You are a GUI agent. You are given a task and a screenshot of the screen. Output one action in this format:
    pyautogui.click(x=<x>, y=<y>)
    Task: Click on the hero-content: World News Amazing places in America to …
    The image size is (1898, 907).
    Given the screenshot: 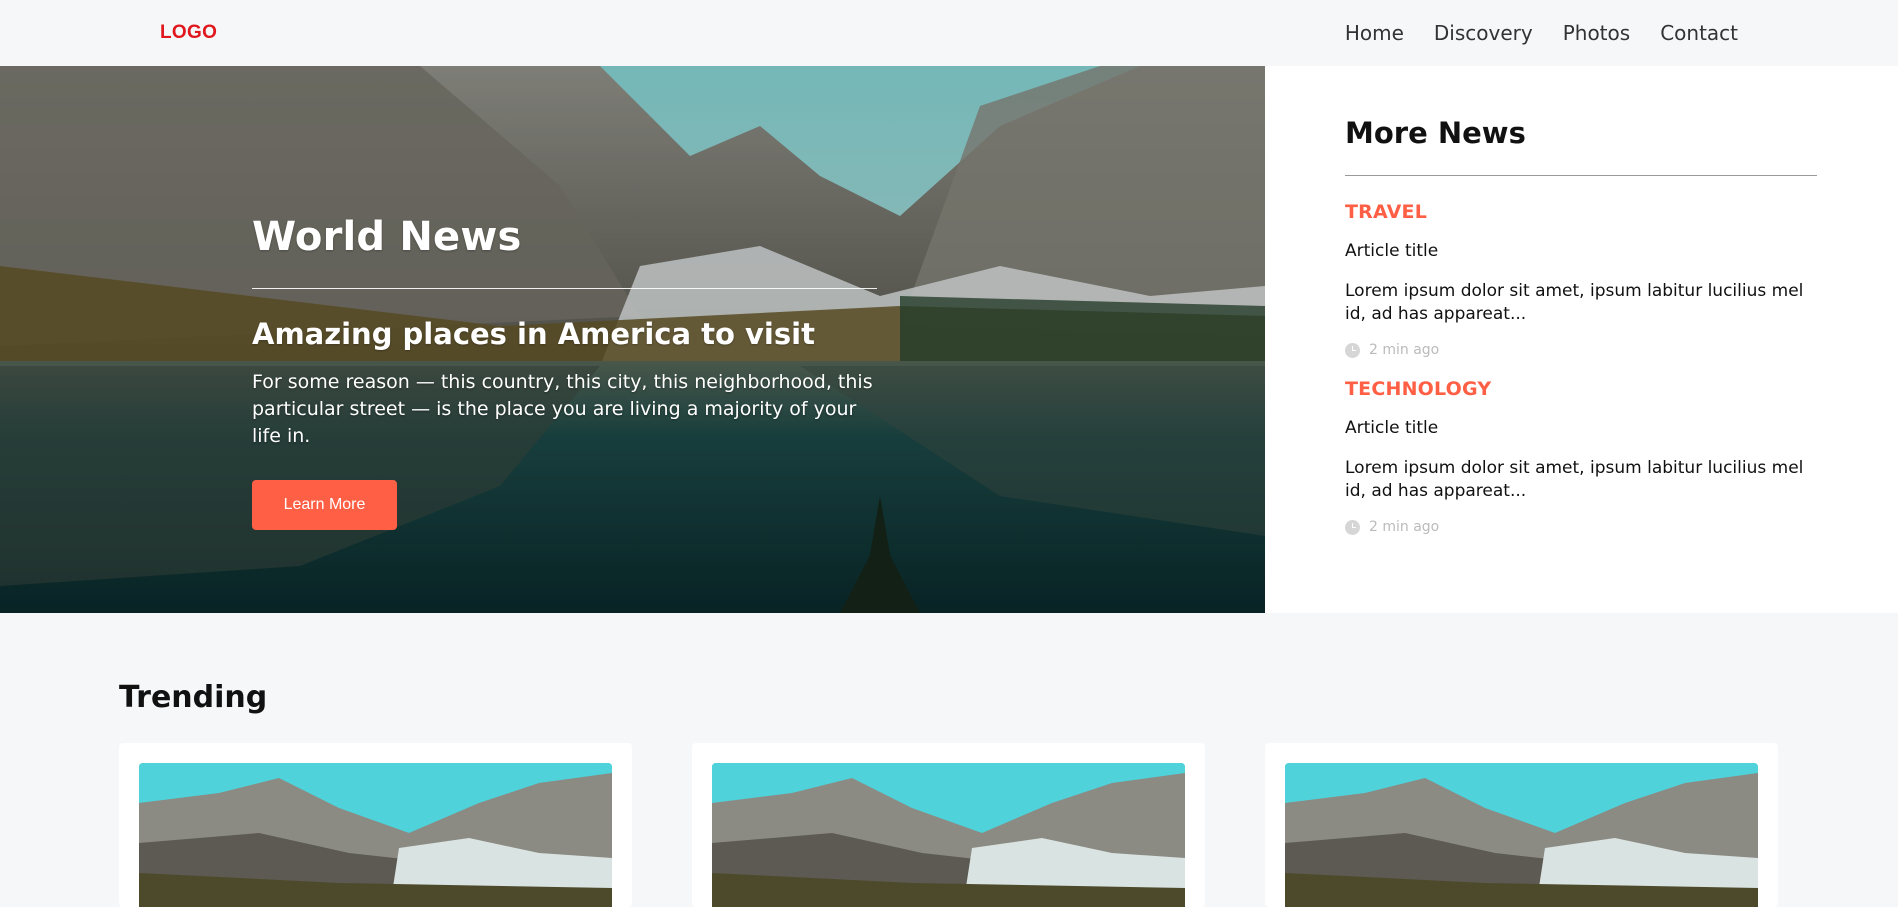 What is the action you would take?
    pyautogui.click(x=564, y=372)
    